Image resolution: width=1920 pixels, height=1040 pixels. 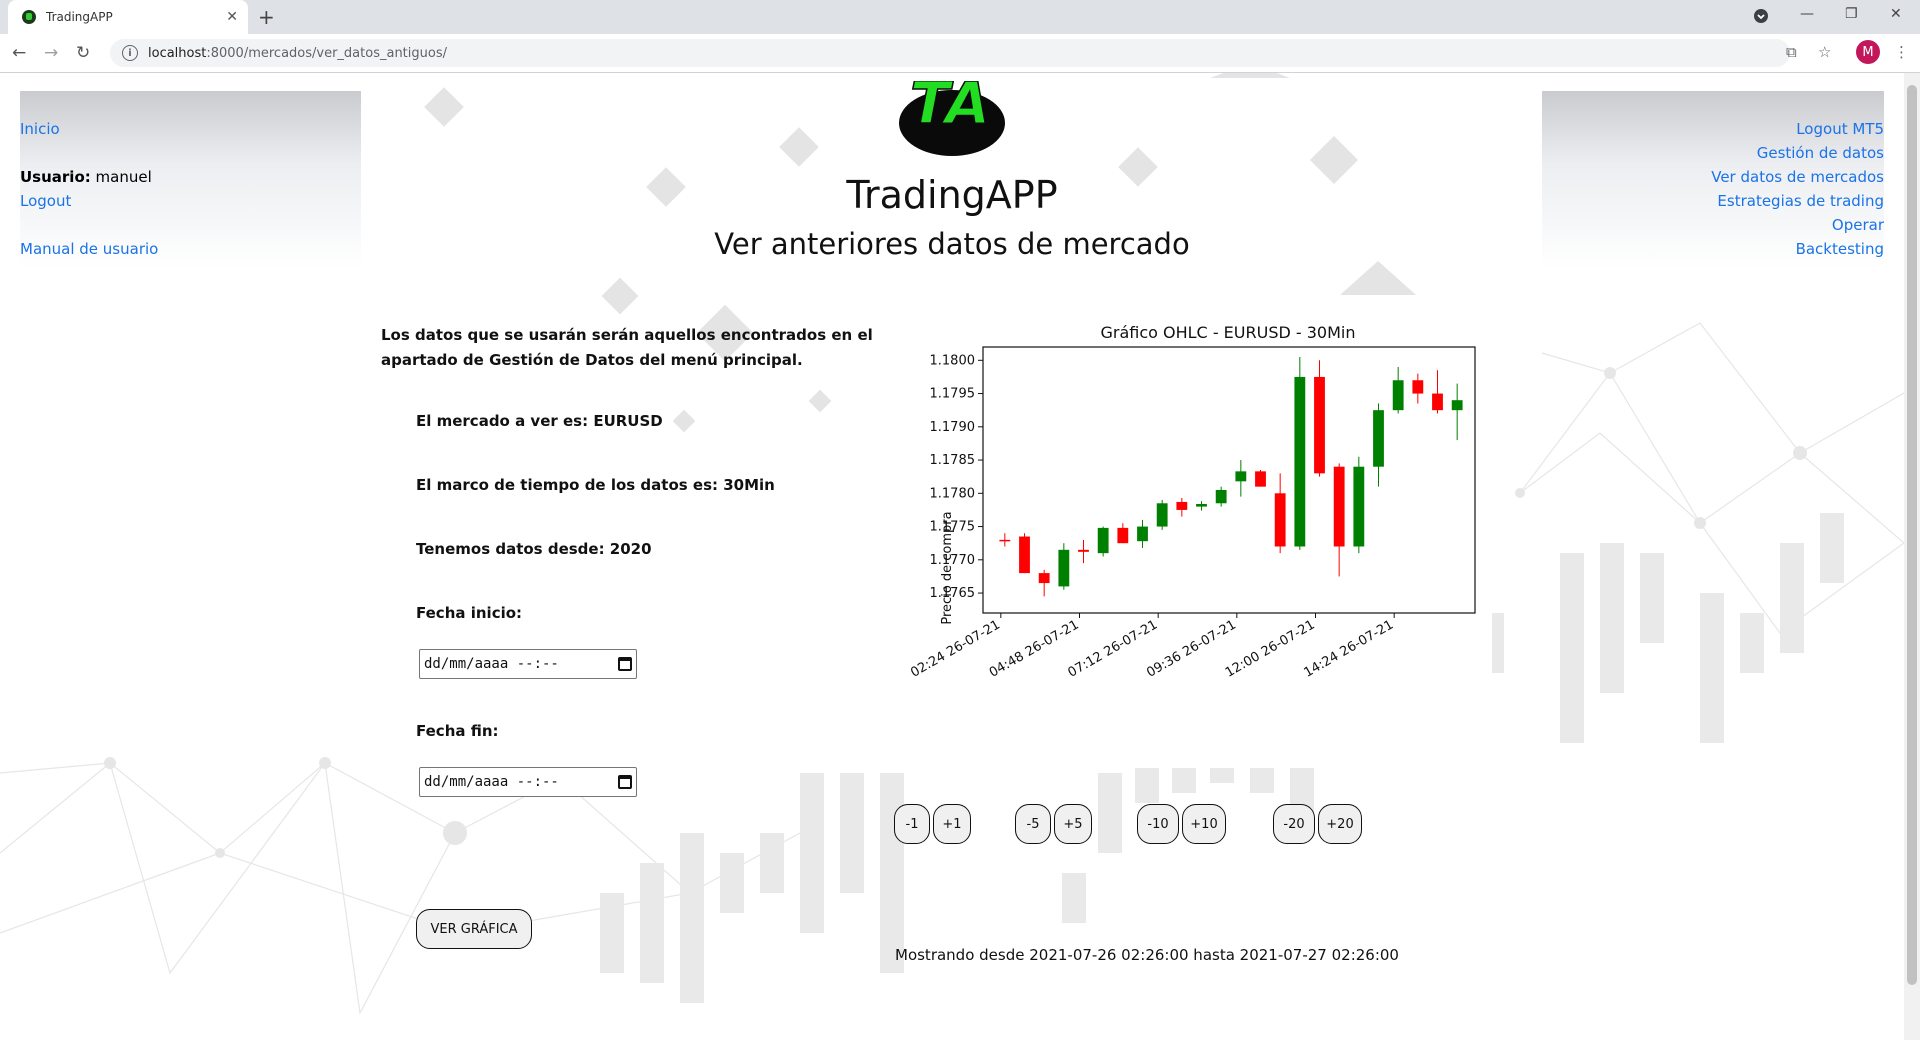 What do you see at coordinates (128, 17) in the screenshot?
I see `browser-tab: TradingAPP ✕` at bounding box center [128, 17].